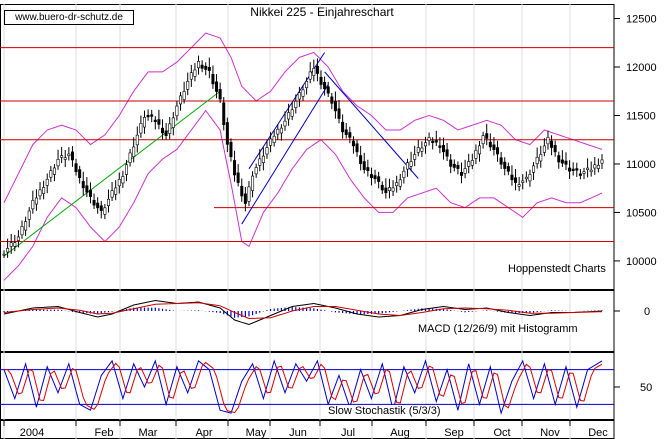 This screenshot has height=439, width=672. I want to click on y-tick-label: 12500, so click(641, 20).